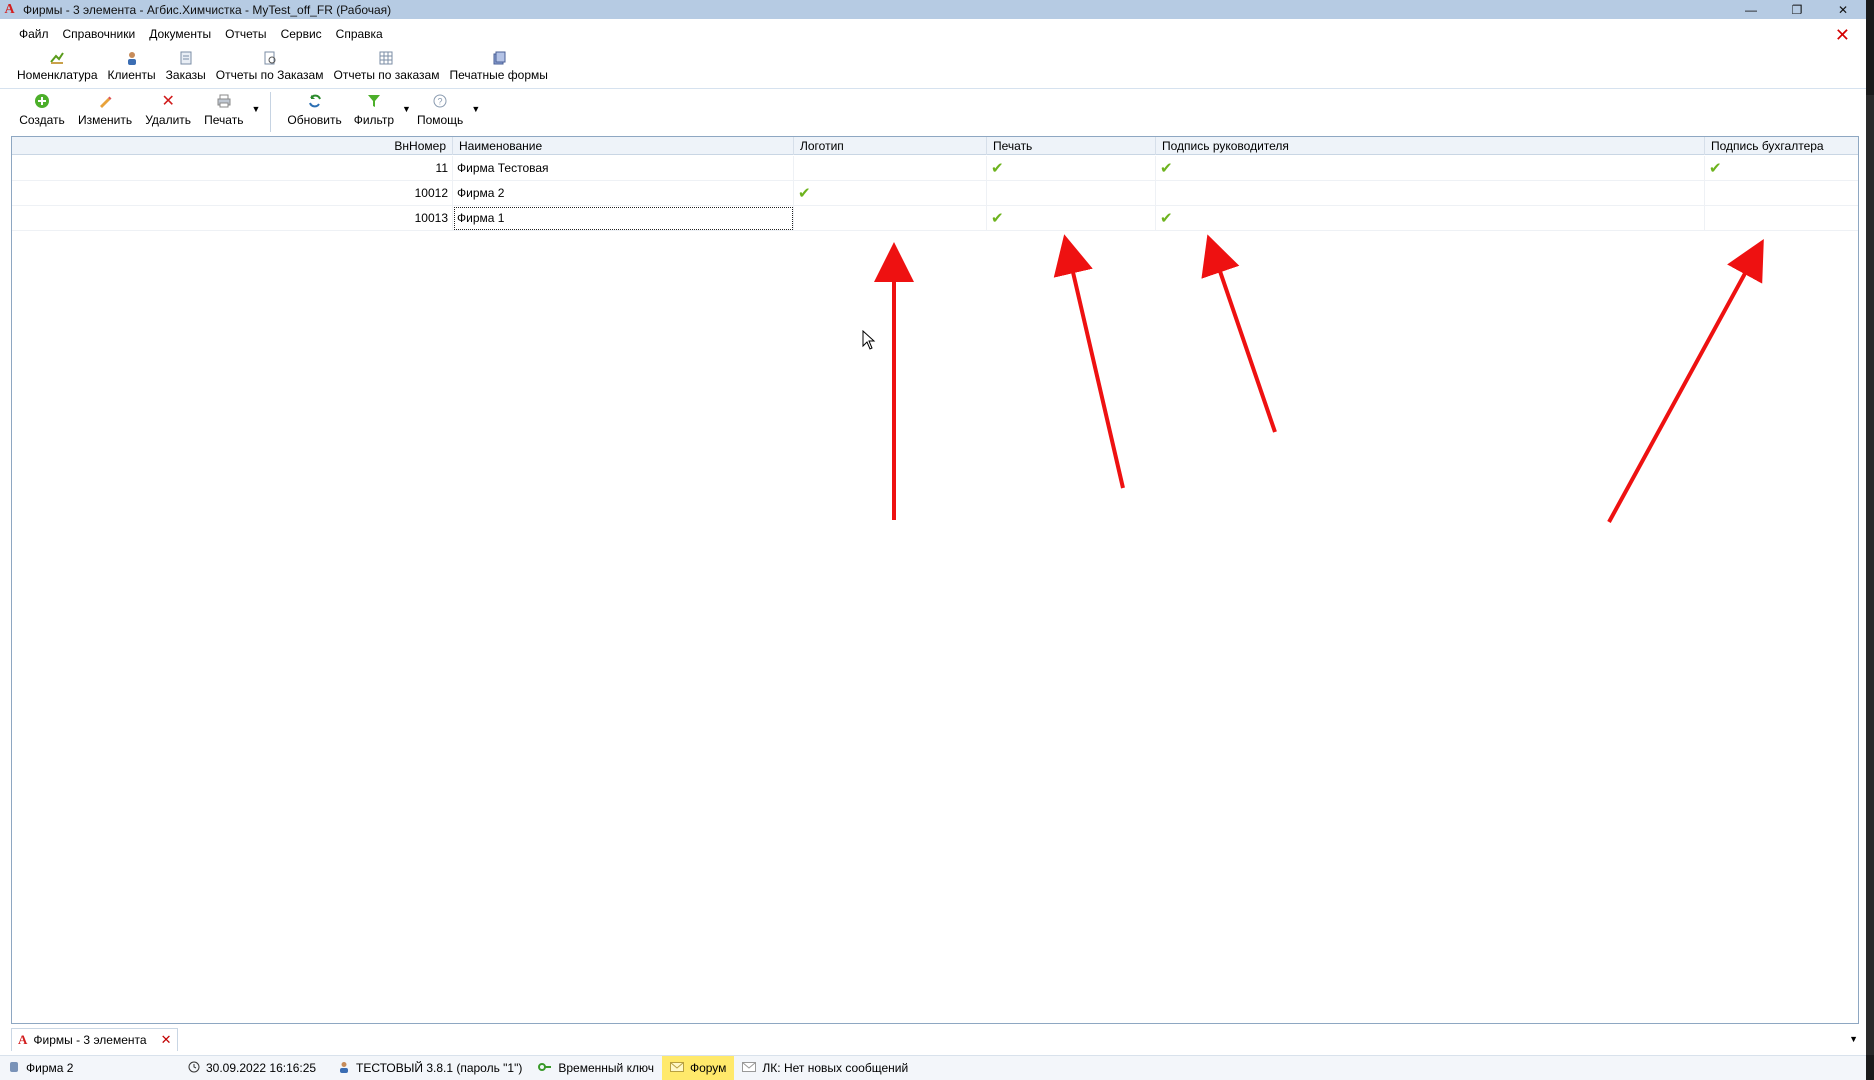  What do you see at coordinates (545, 1068) in the screenshot?
I see `key-icon` at bounding box center [545, 1068].